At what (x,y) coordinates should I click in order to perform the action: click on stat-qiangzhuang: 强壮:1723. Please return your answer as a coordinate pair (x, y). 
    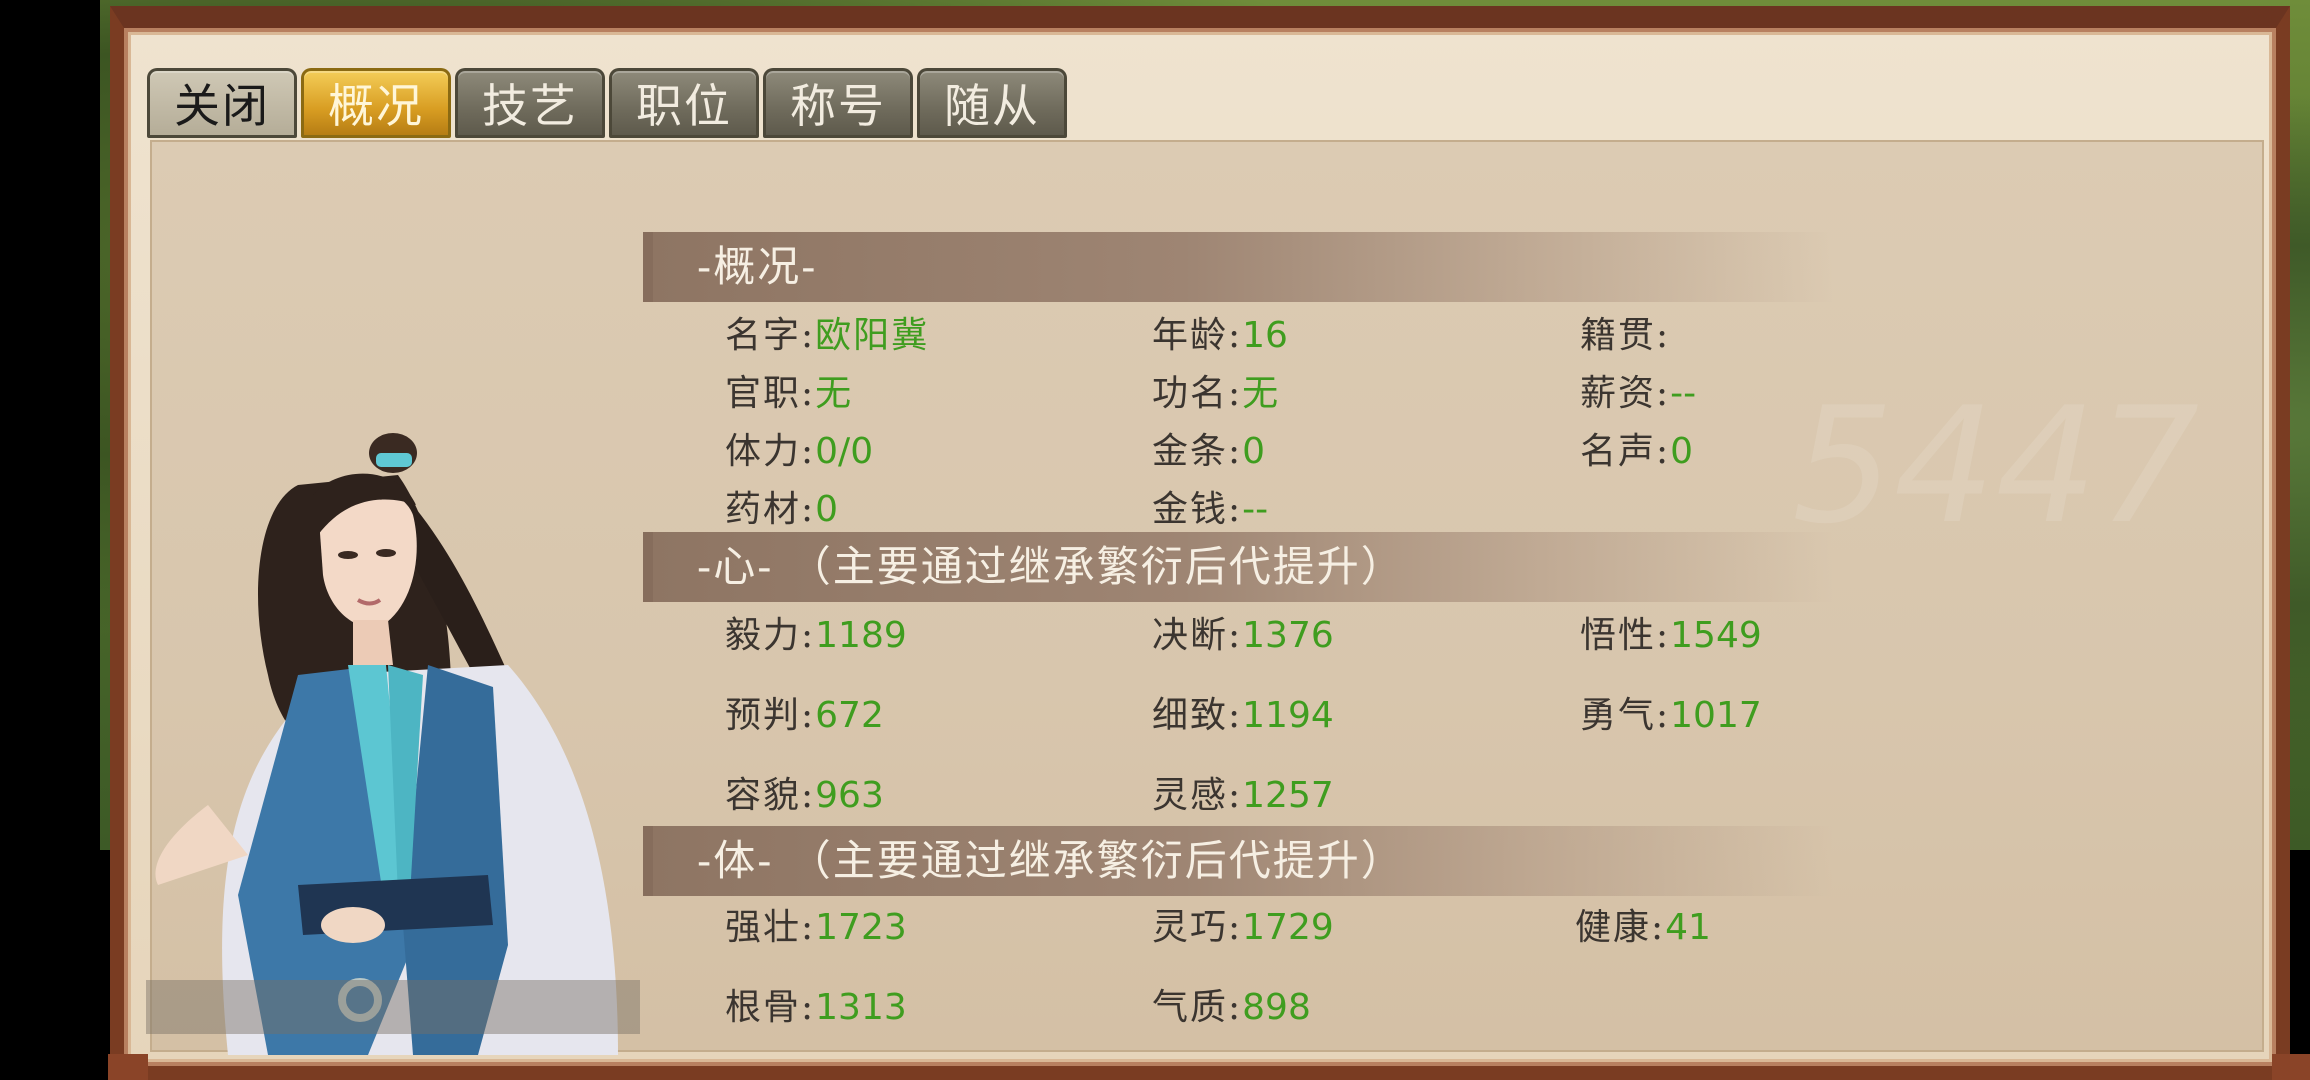
    Looking at the image, I should click on (816, 927).